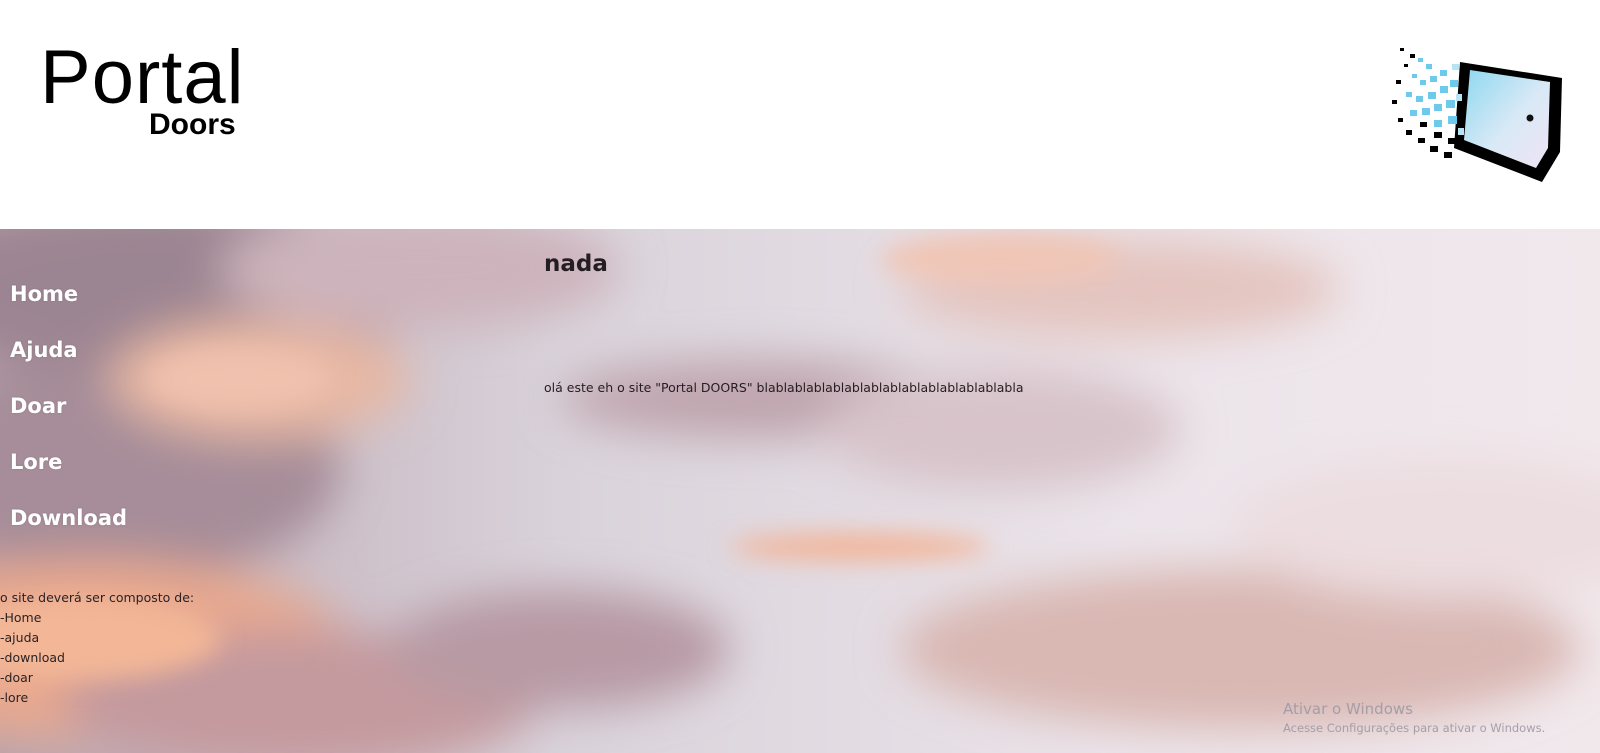 This screenshot has height=753, width=1600. What do you see at coordinates (97, 597) in the screenshot?
I see `notes-intro: o site deverá ser composto de:` at bounding box center [97, 597].